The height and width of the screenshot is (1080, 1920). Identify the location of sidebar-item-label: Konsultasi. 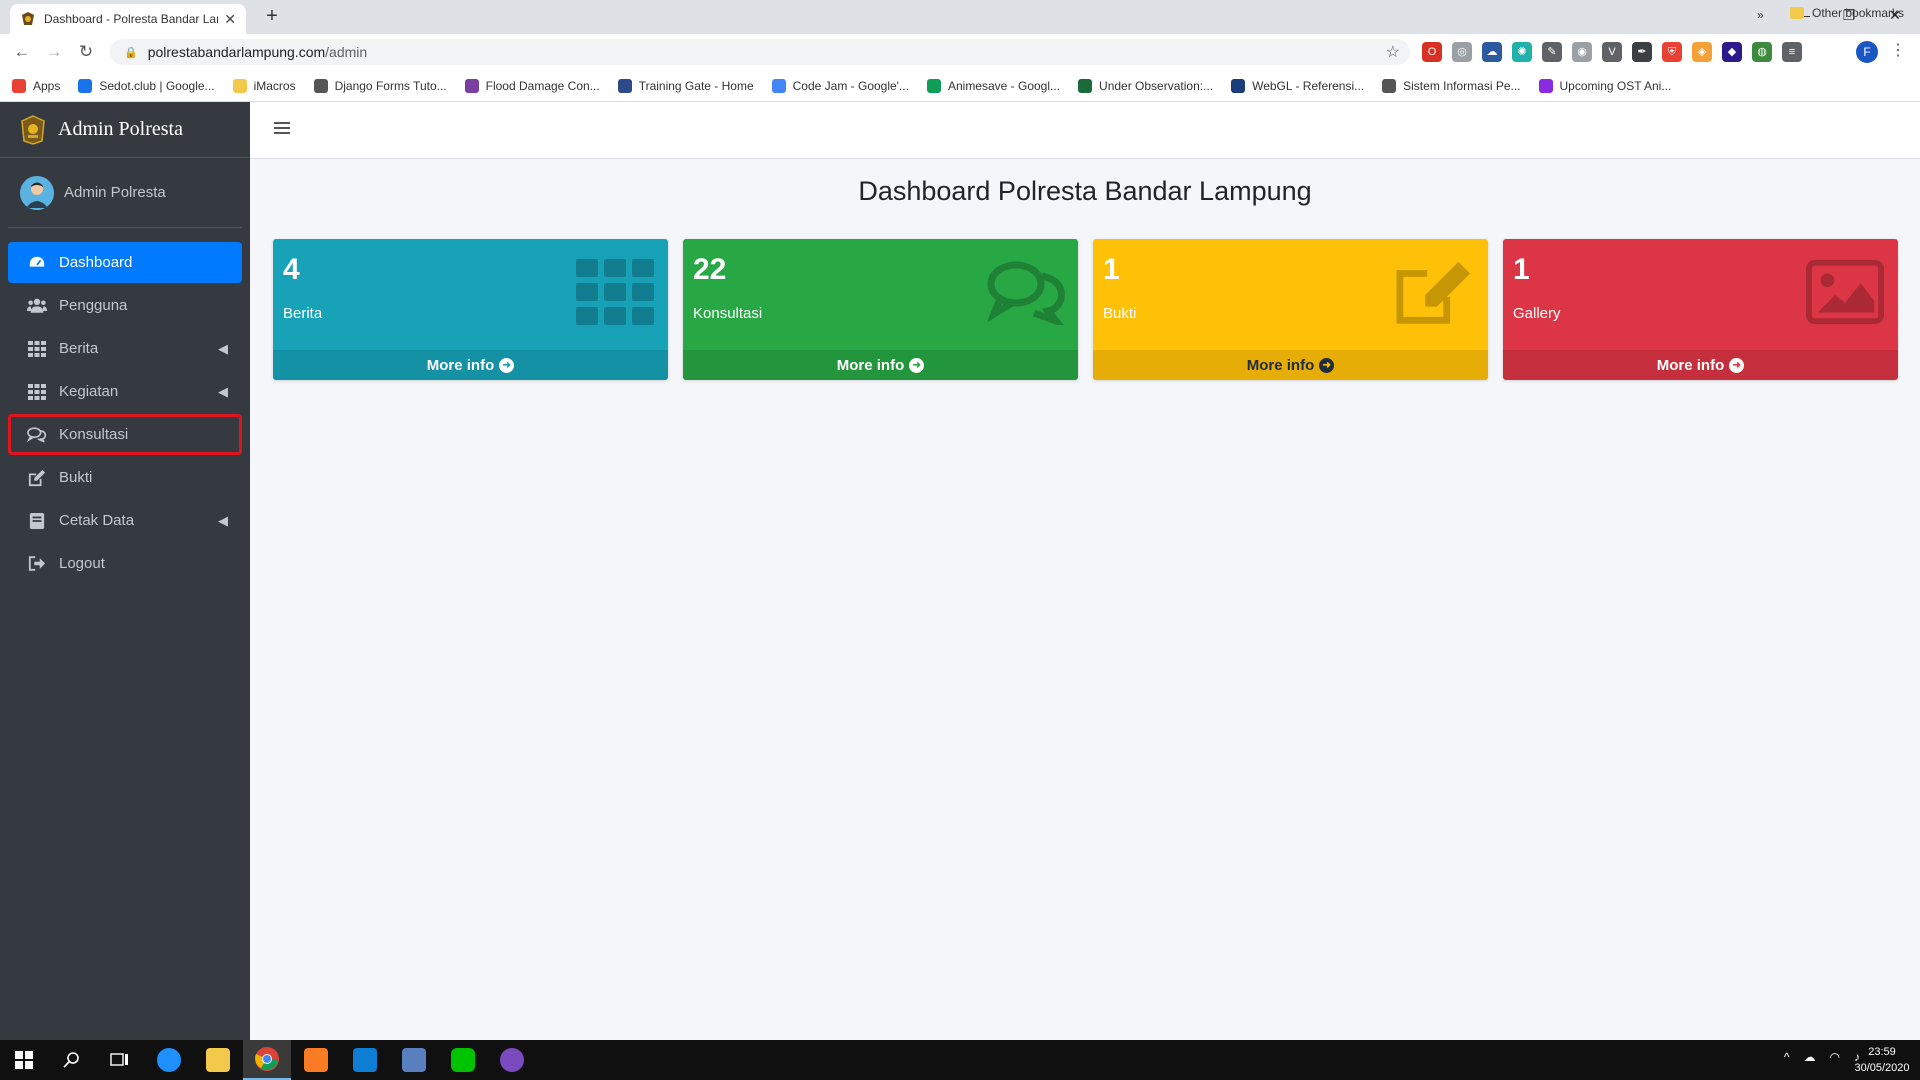
(94, 434).